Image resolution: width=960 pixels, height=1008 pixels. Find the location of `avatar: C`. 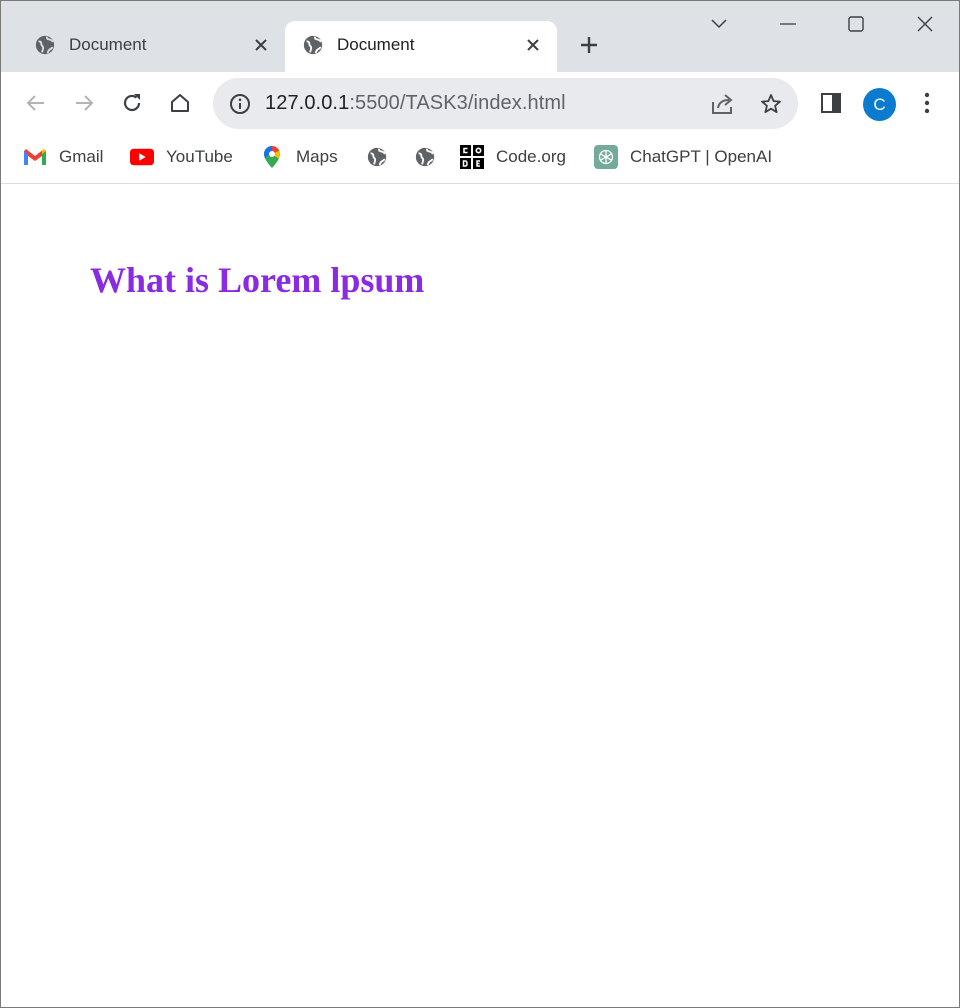

avatar: C is located at coordinates (879, 104).